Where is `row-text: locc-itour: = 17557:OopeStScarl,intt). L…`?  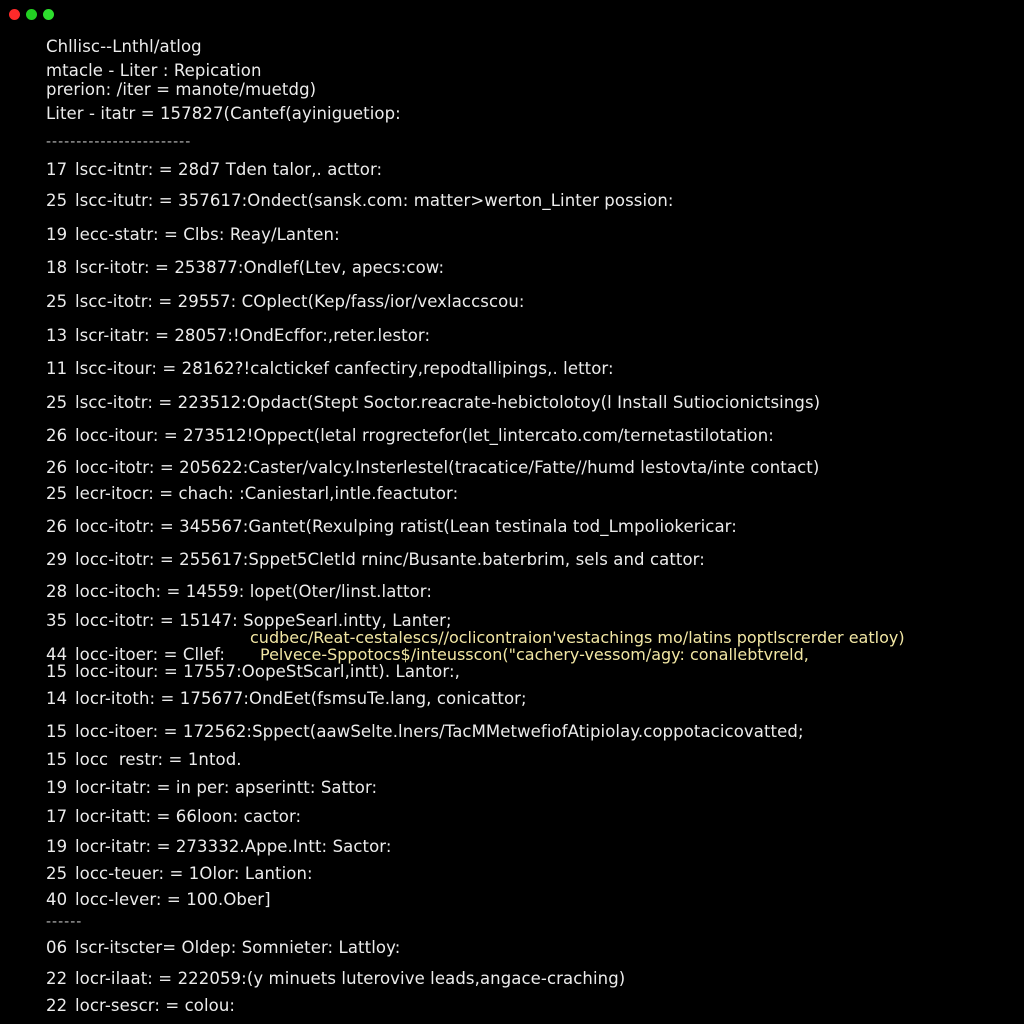
row-text: locc-itour: = 17557:OopeStScarl,intt). L… is located at coordinates (267, 671).